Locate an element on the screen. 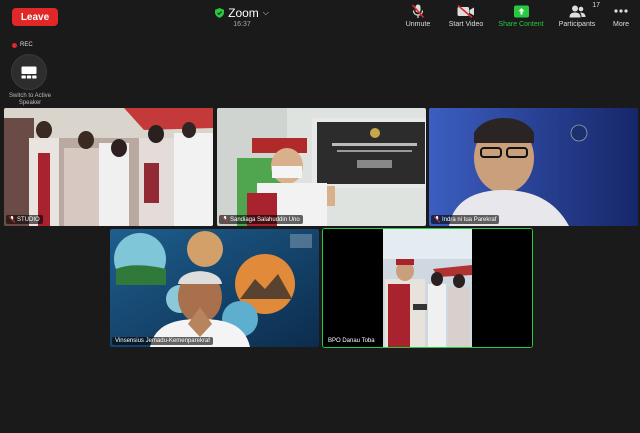  video-feed-crowd is located at coordinates (108, 167).